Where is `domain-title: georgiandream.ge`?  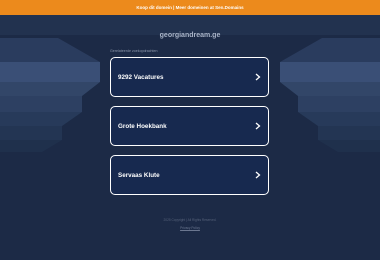
domain-title: georgiandream.ge is located at coordinates (190, 35).